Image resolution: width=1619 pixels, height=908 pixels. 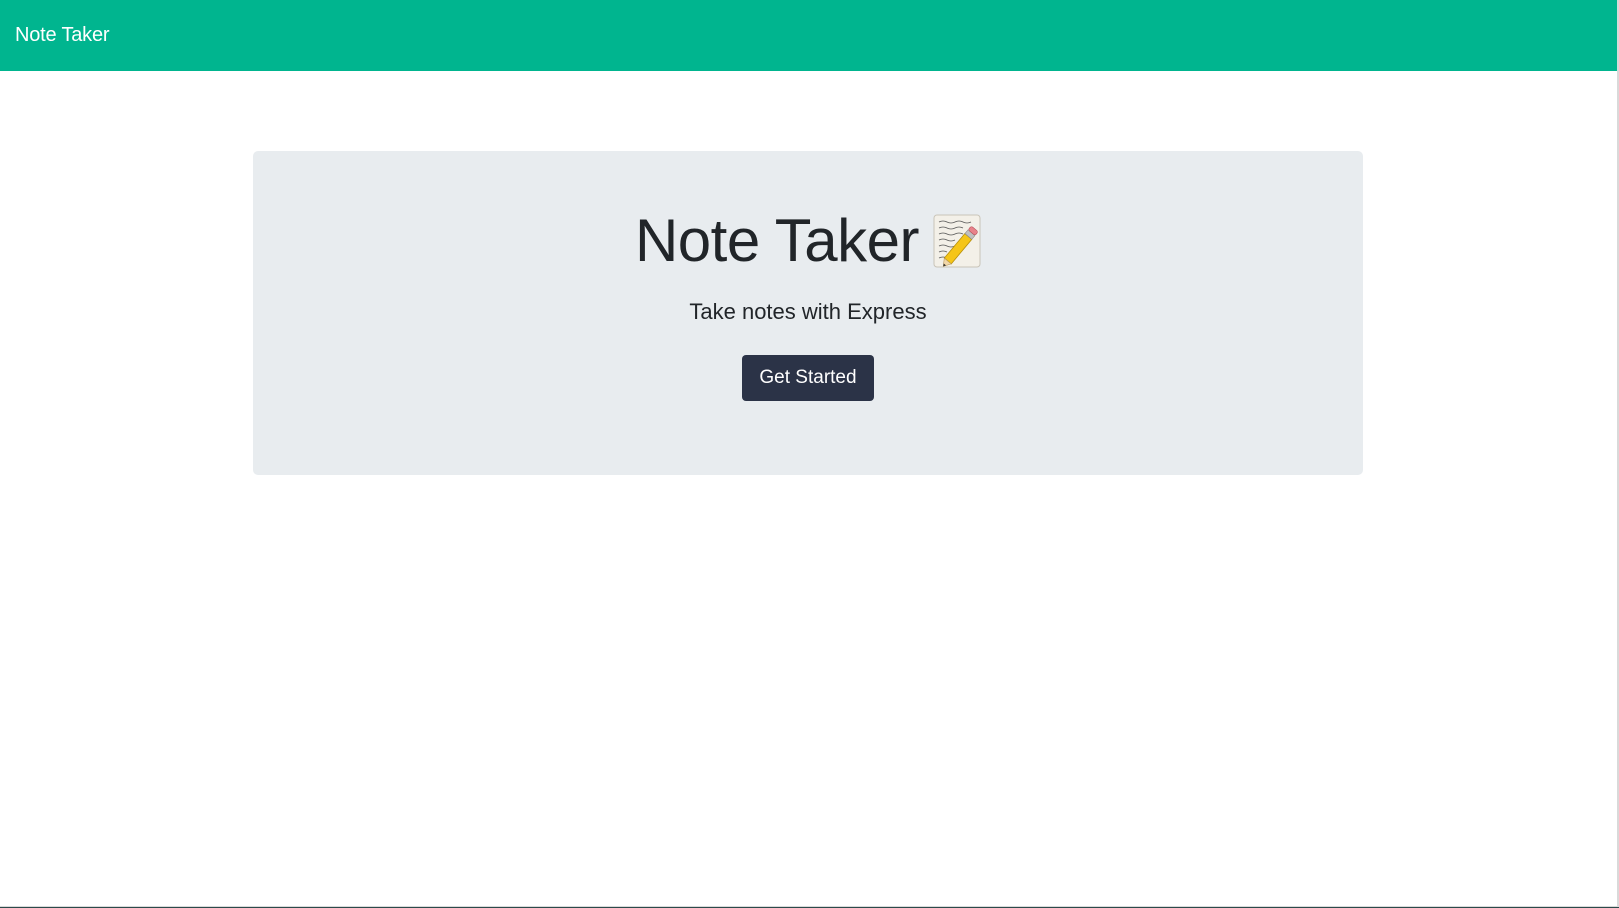 What do you see at coordinates (808, 378) in the screenshot?
I see `get-started-button: Get Started` at bounding box center [808, 378].